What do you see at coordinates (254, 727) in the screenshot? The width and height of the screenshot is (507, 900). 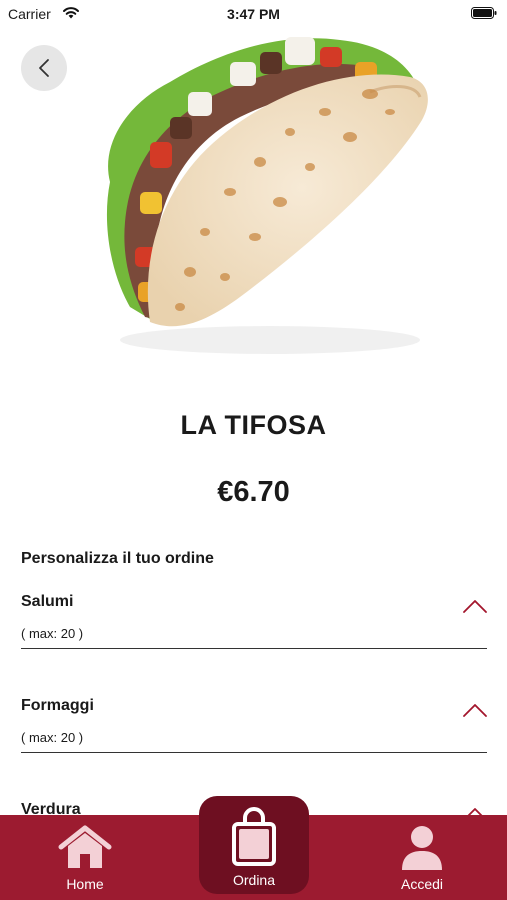 I see `option-group-formaggi: Formaggi ( max: 20 )` at bounding box center [254, 727].